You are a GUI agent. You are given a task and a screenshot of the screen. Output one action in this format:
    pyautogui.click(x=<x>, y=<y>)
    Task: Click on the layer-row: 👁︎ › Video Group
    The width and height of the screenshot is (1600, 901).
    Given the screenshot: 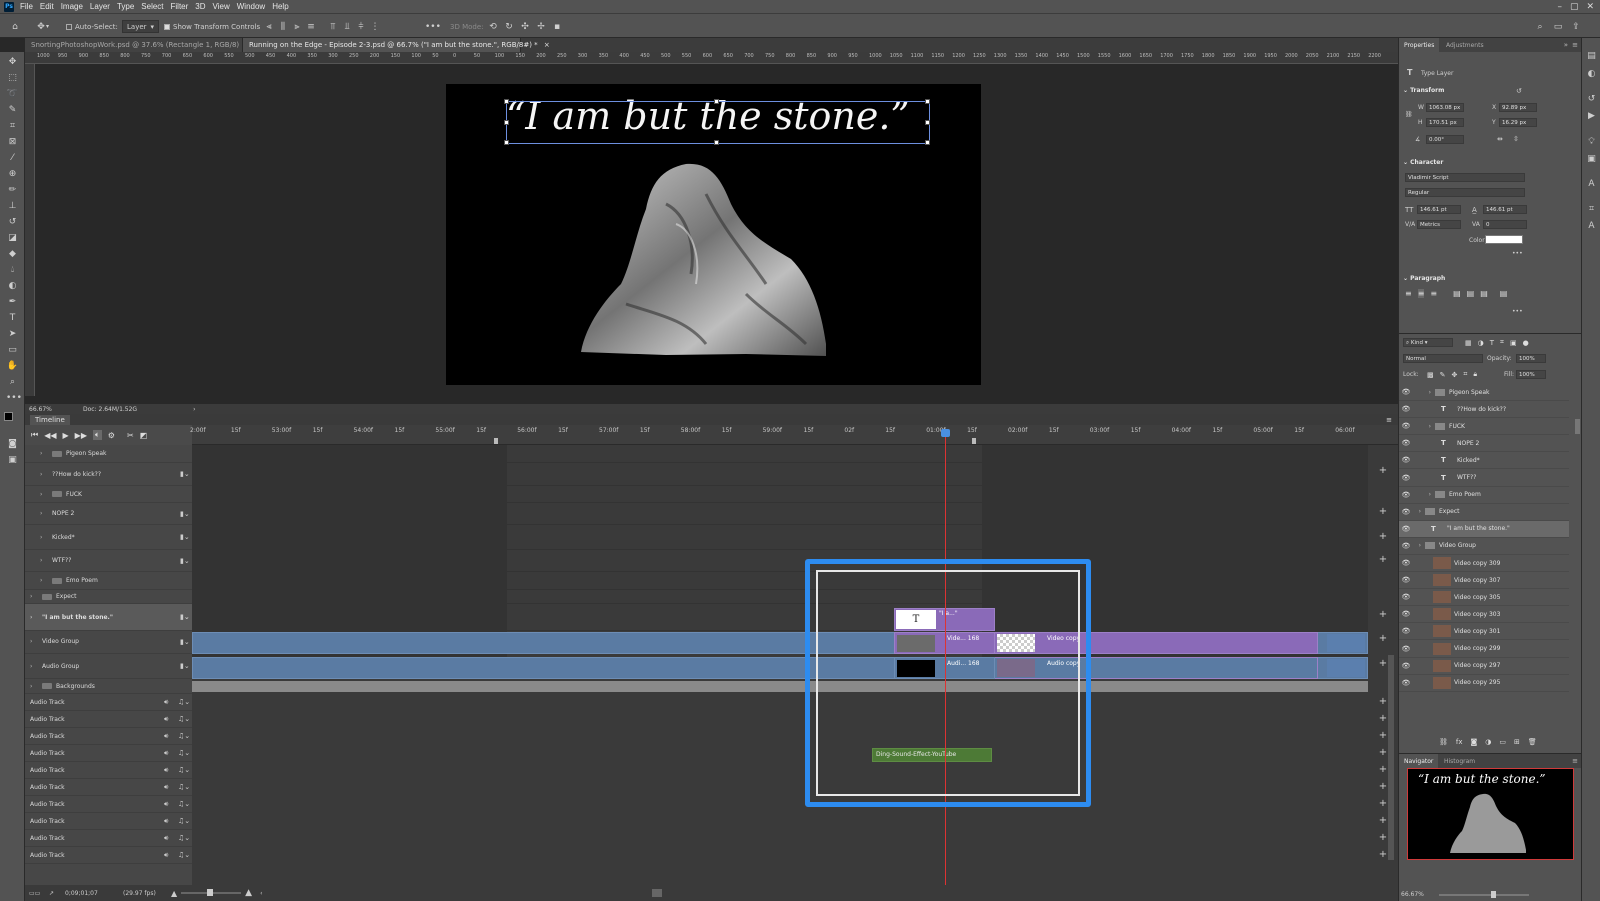 What is the action you would take?
    pyautogui.click(x=1484, y=546)
    